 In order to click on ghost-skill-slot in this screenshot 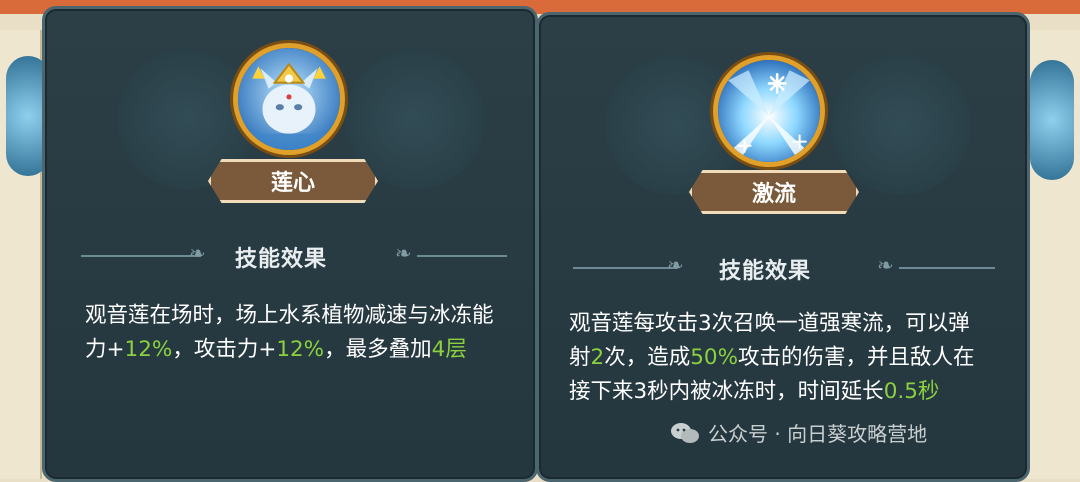, I will do `click(901, 125)`.